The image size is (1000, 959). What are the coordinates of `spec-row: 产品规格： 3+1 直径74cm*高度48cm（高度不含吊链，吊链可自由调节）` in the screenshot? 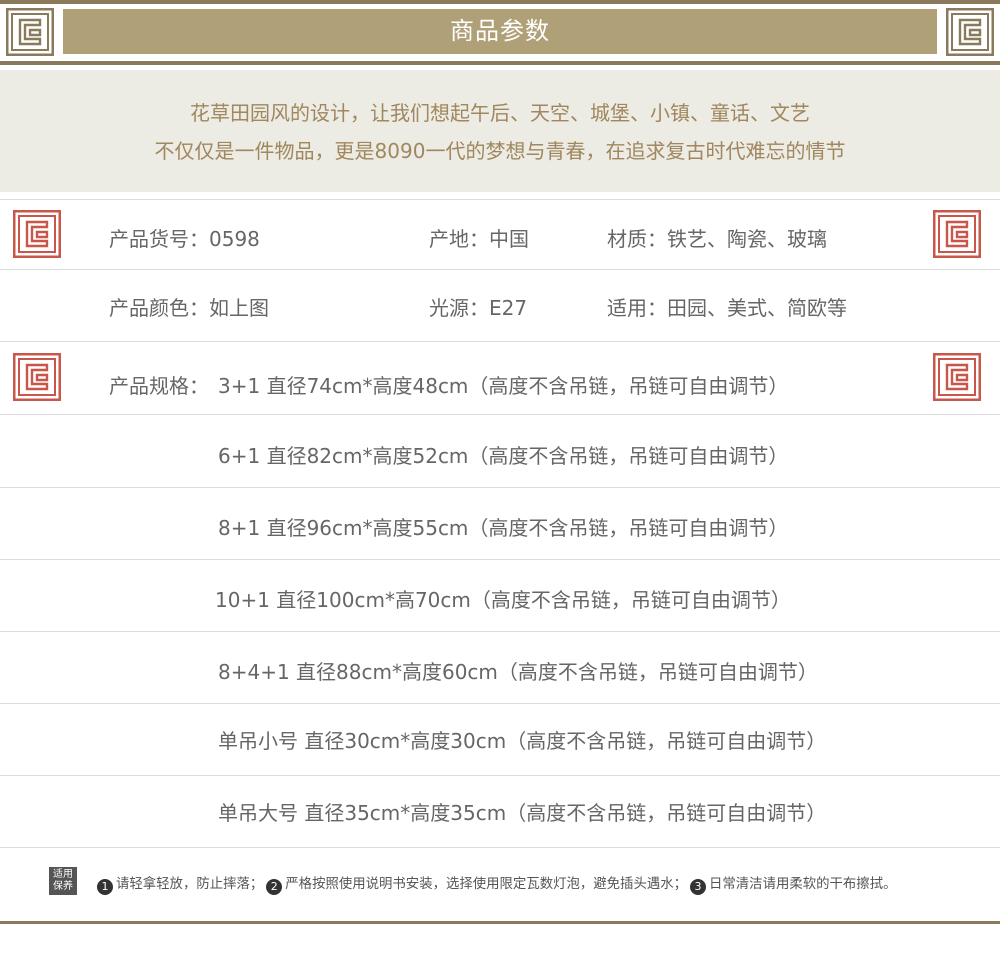 It's located at (500, 378).